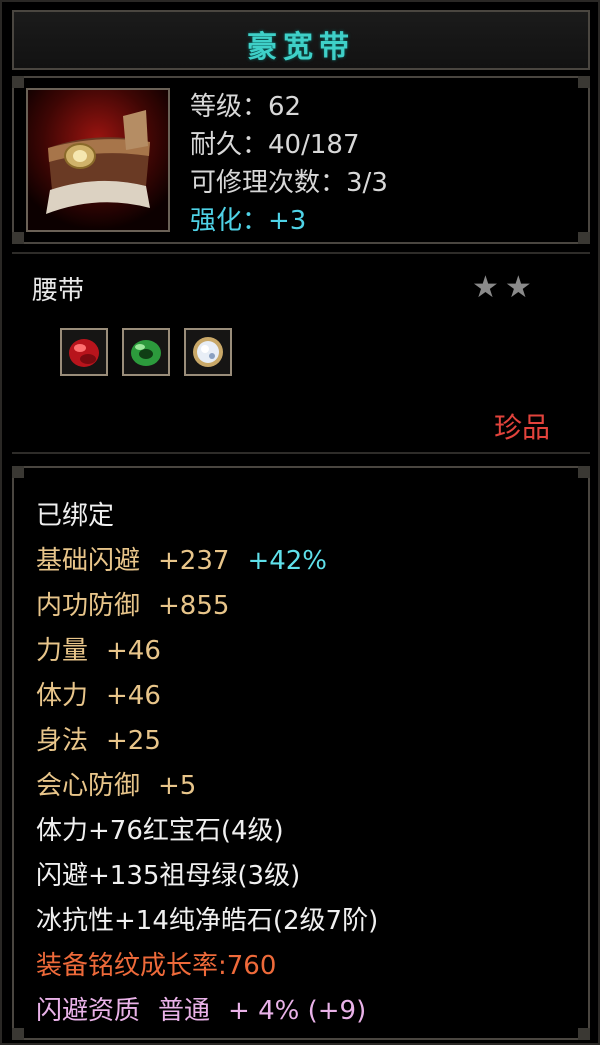 This screenshot has width=600, height=1045. I want to click on item-stats: 等级：62 耐久：40/187 可修理次数：3/3 强化：+3, so click(289, 164).